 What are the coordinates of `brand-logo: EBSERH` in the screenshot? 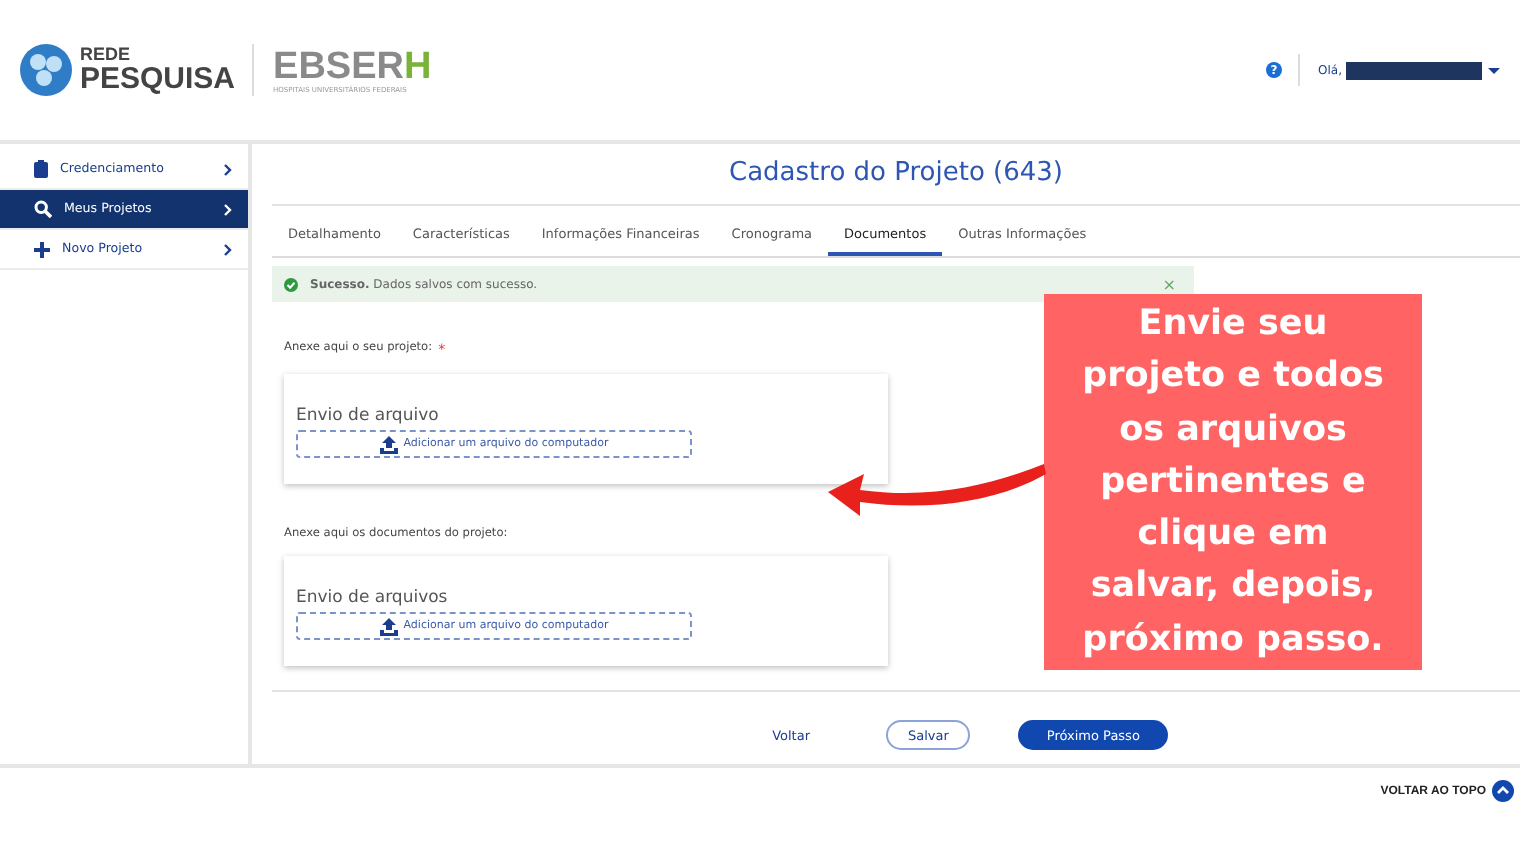 It's located at (352, 66).